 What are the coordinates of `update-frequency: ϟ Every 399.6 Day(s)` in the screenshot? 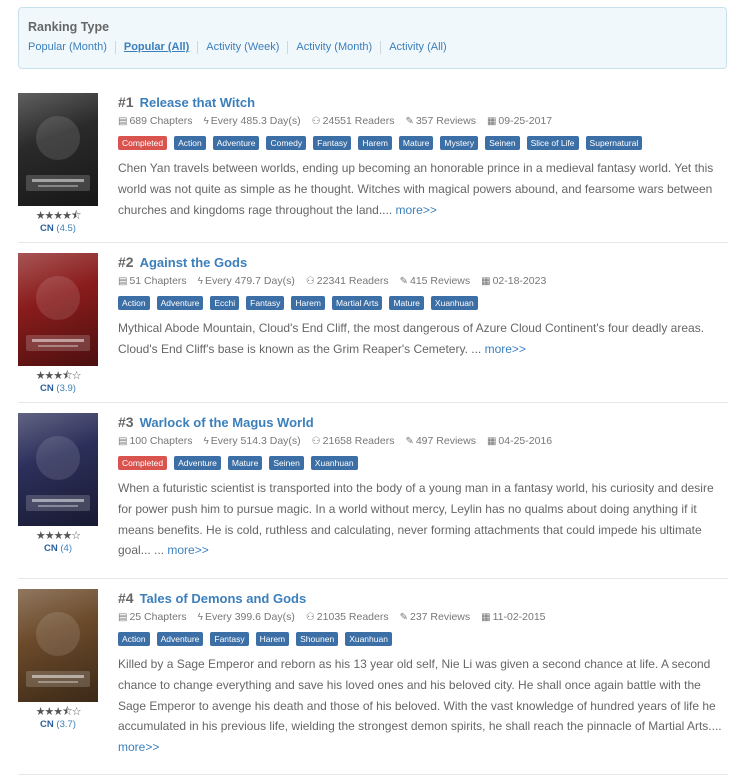 It's located at (246, 617).